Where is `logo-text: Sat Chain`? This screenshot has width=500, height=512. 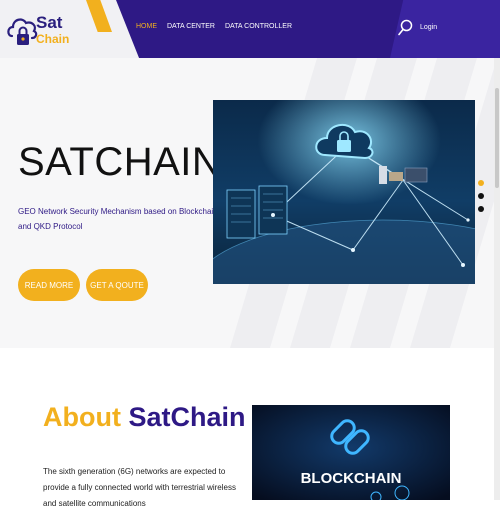
logo-text: Sat Chain is located at coordinates (52, 29).